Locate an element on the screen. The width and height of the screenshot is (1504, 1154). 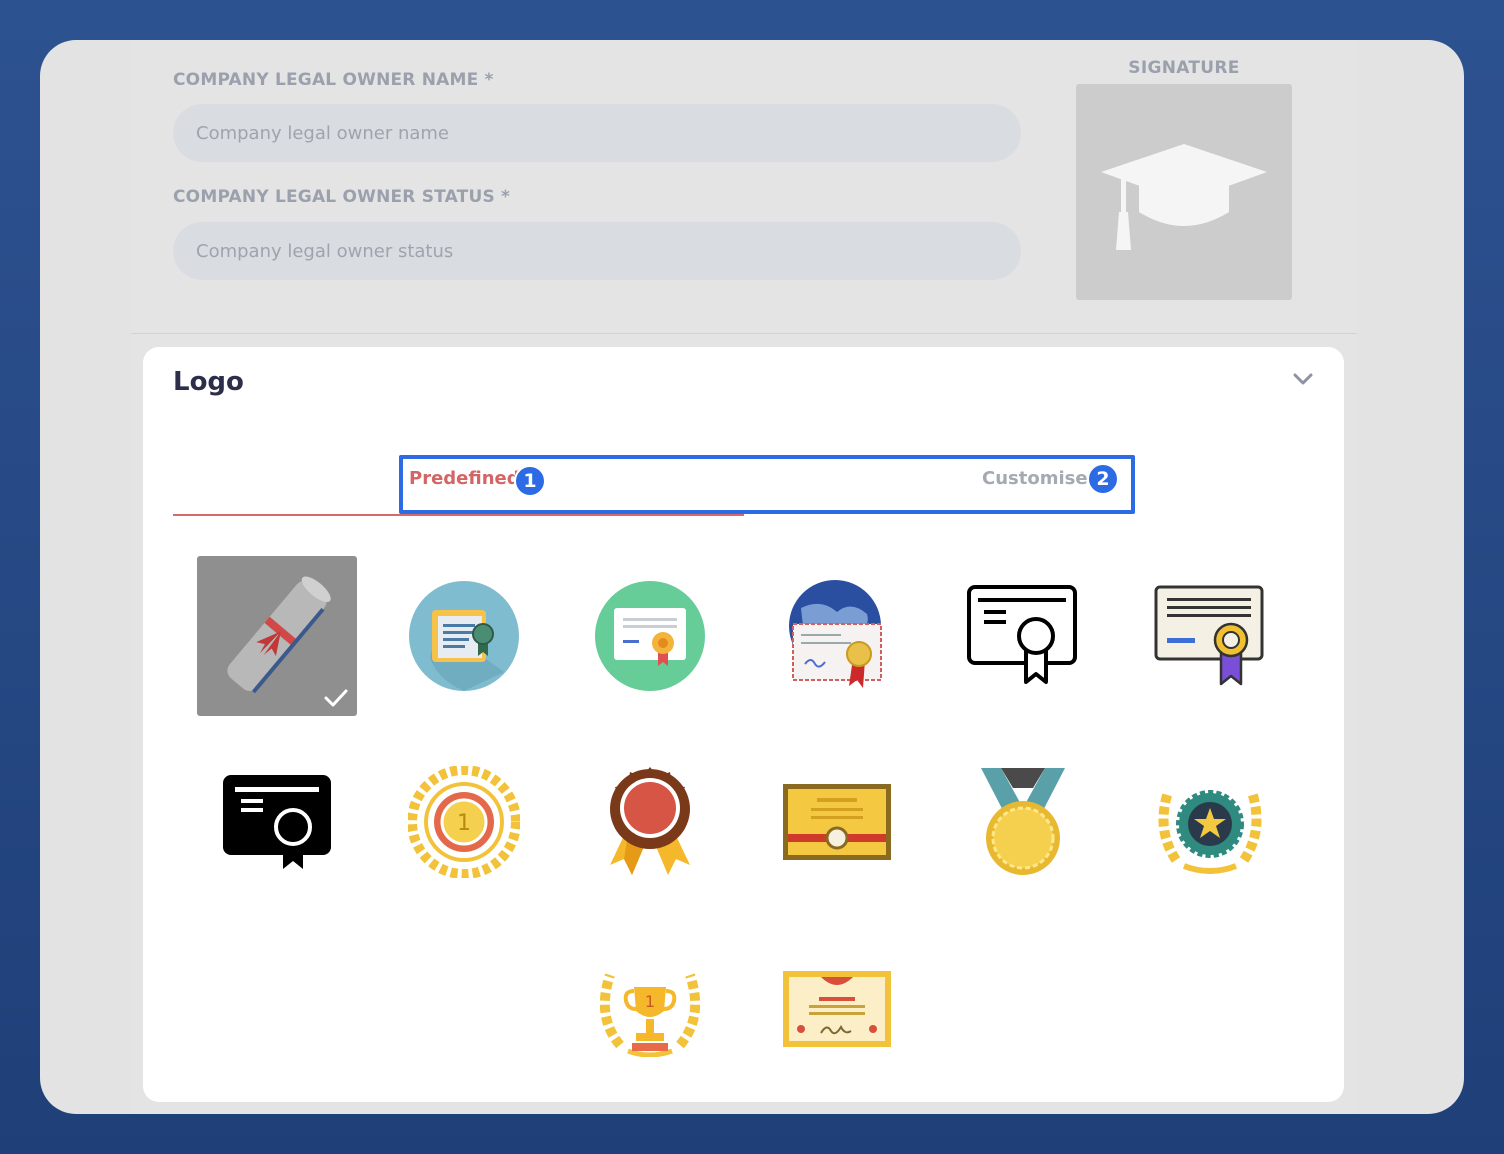
logo-option-laurel-trophy: 1 is located at coordinates (650, 1009).